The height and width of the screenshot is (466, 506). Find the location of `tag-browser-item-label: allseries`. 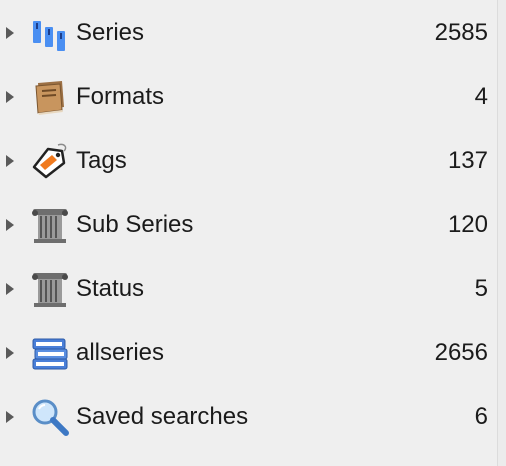

tag-browser-item-label: allseries is located at coordinates (120, 352).